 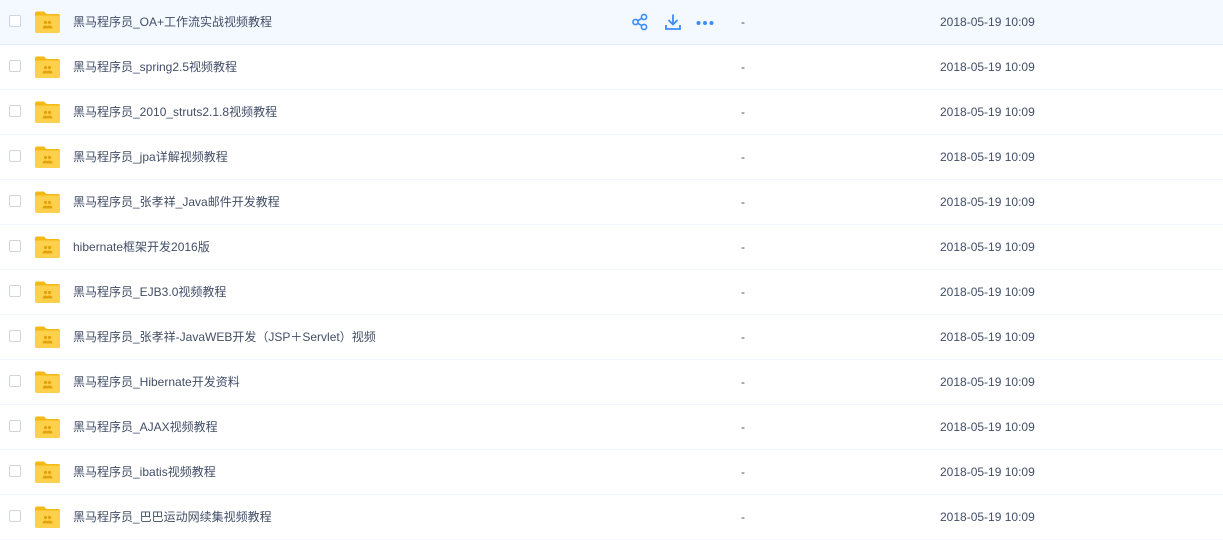 I want to click on more-icon, so click(x=705, y=22).